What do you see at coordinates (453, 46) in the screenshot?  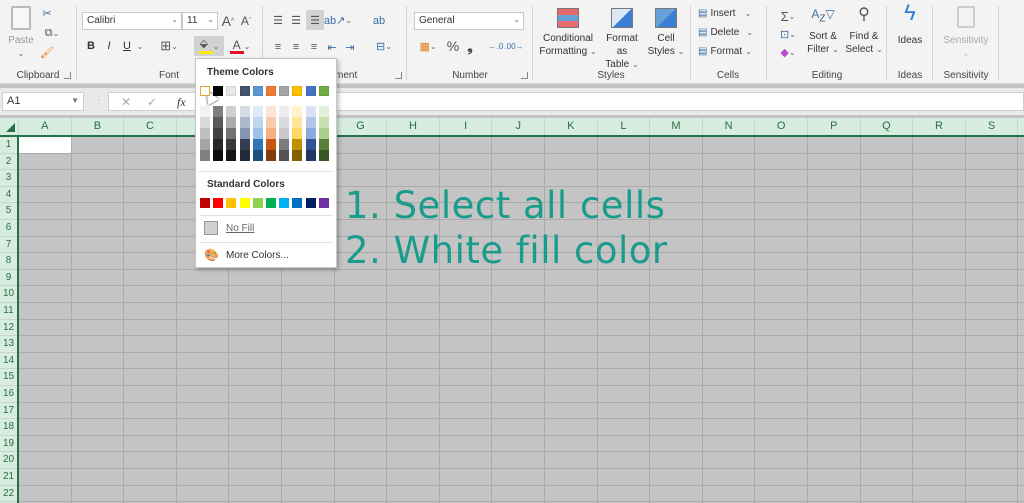 I see `percent-button: %` at bounding box center [453, 46].